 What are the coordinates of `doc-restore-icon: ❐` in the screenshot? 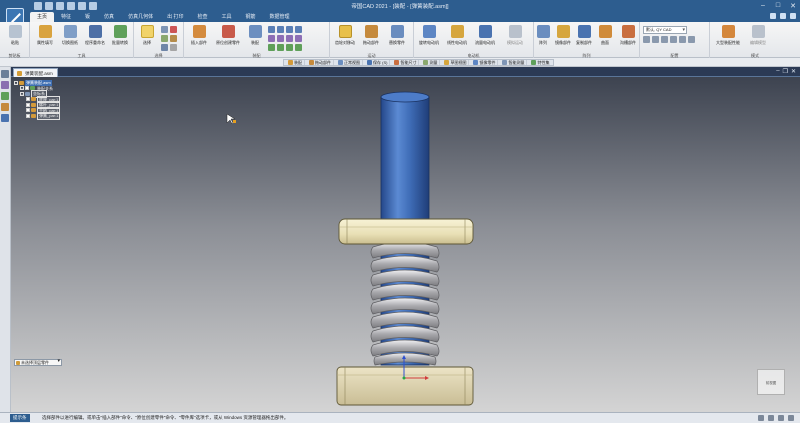 It's located at (785, 71).